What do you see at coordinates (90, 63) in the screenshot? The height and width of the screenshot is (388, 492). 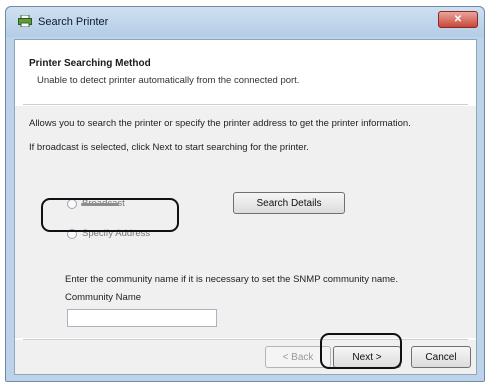 I see `header-title: Printer Searching Method` at bounding box center [90, 63].